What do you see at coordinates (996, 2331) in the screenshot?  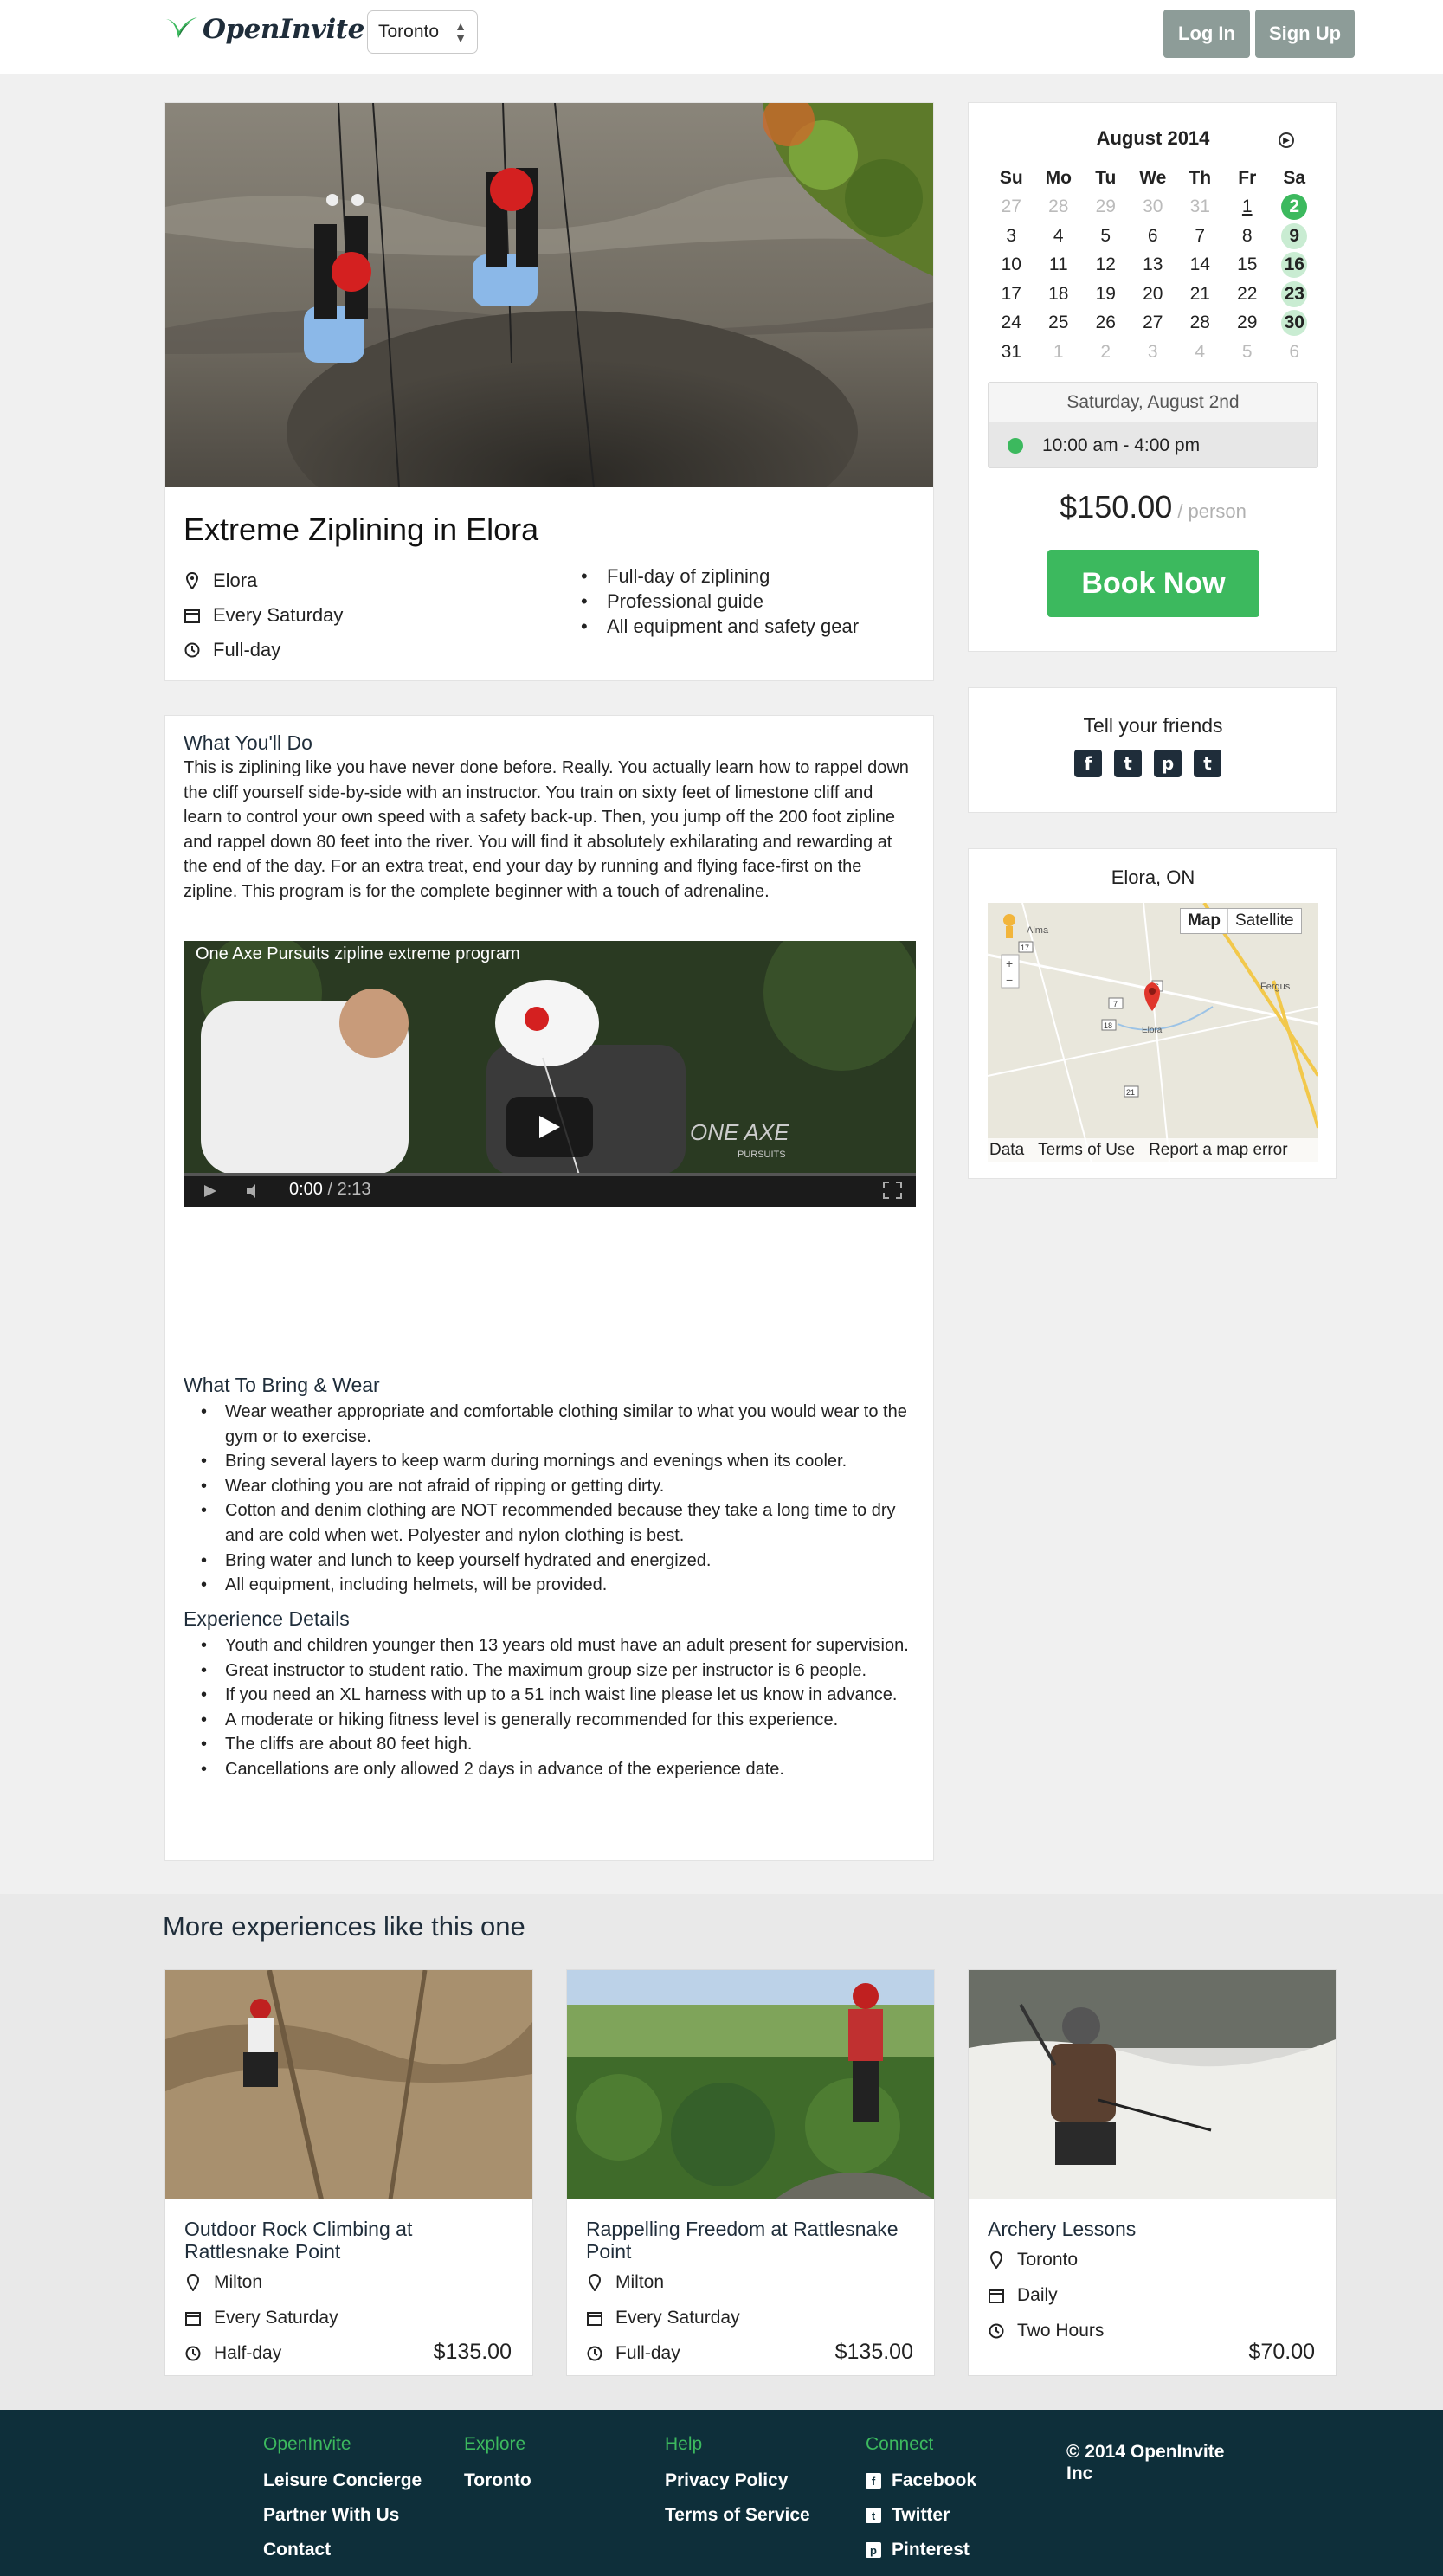 I see `clock-icon` at bounding box center [996, 2331].